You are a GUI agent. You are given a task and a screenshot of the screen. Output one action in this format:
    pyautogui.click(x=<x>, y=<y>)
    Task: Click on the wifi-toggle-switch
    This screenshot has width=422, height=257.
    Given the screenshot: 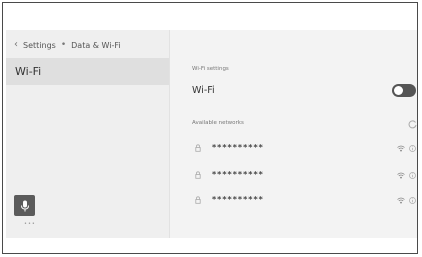 What is the action you would take?
    pyautogui.click(x=404, y=90)
    